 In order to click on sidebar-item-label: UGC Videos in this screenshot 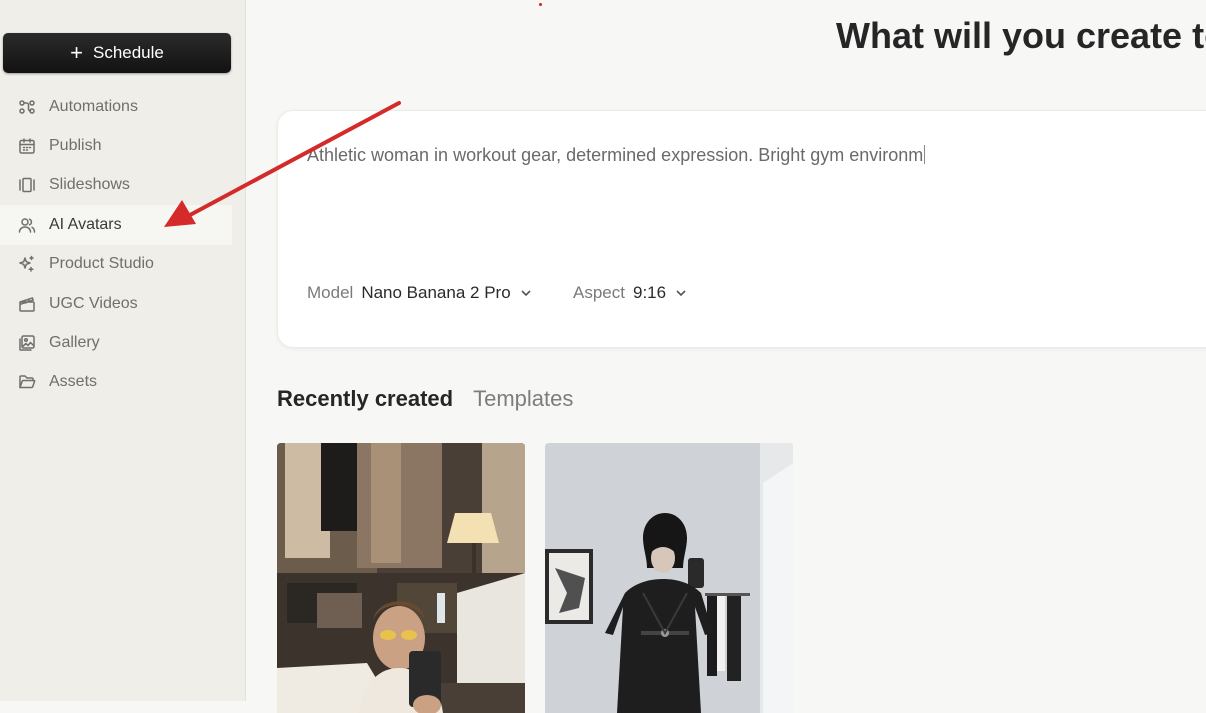, I will do `click(93, 303)`.